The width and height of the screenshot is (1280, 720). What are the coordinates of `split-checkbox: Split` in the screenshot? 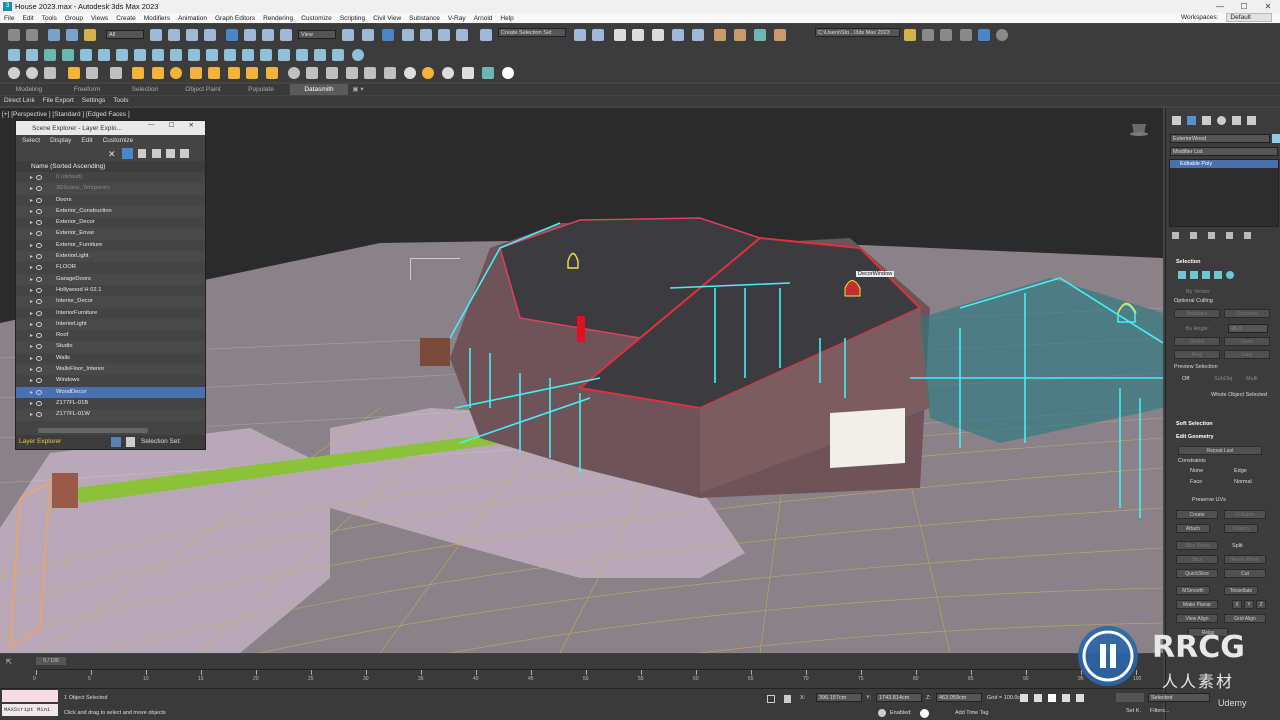 It's located at (1237, 546).